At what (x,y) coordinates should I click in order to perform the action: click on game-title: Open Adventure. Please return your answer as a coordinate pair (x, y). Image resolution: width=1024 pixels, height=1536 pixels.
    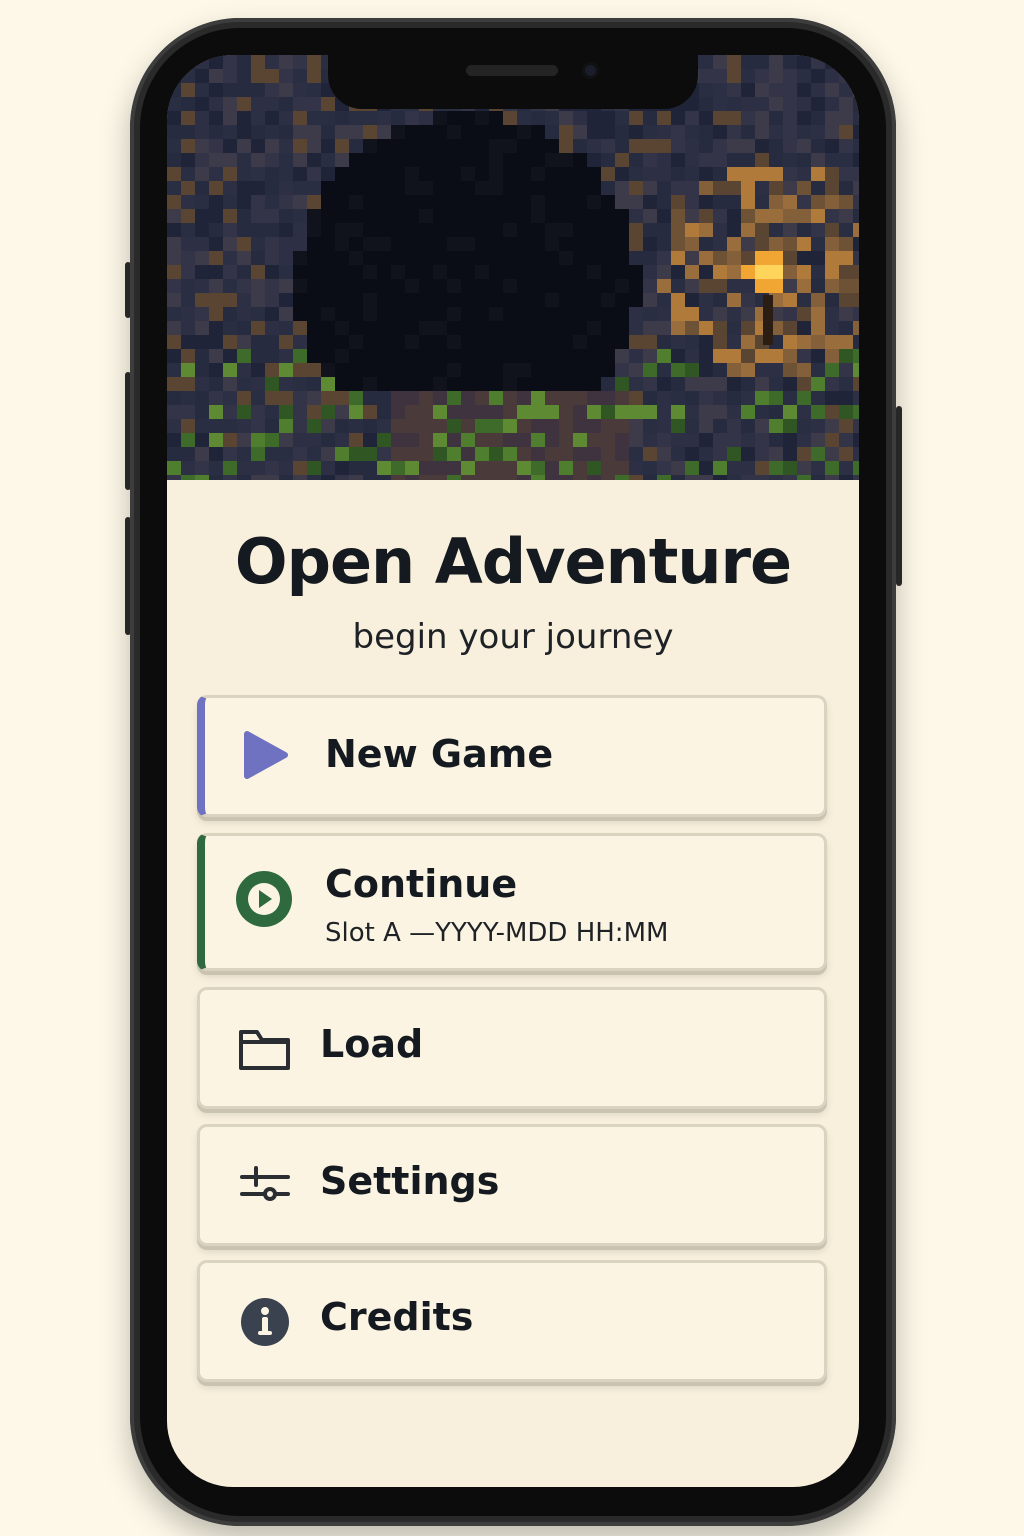
    Looking at the image, I should click on (513, 561).